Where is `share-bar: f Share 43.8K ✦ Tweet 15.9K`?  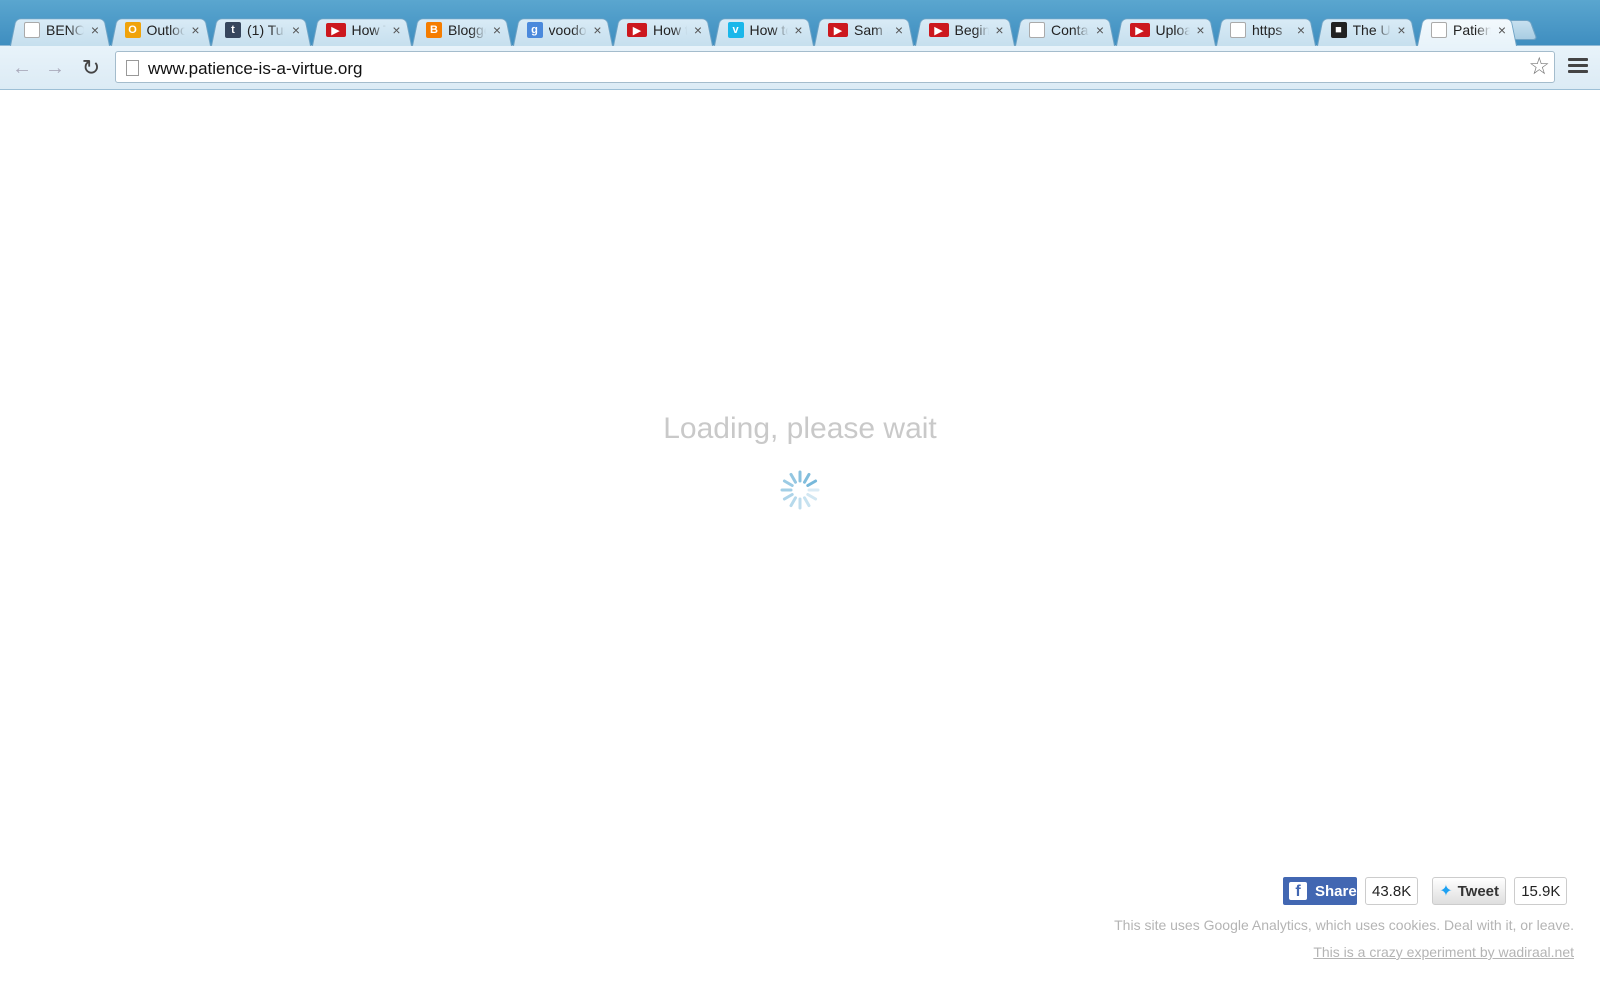
share-bar: f Share 43.8K ✦ Tweet 15.9K is located at coordinates (1425, 891).